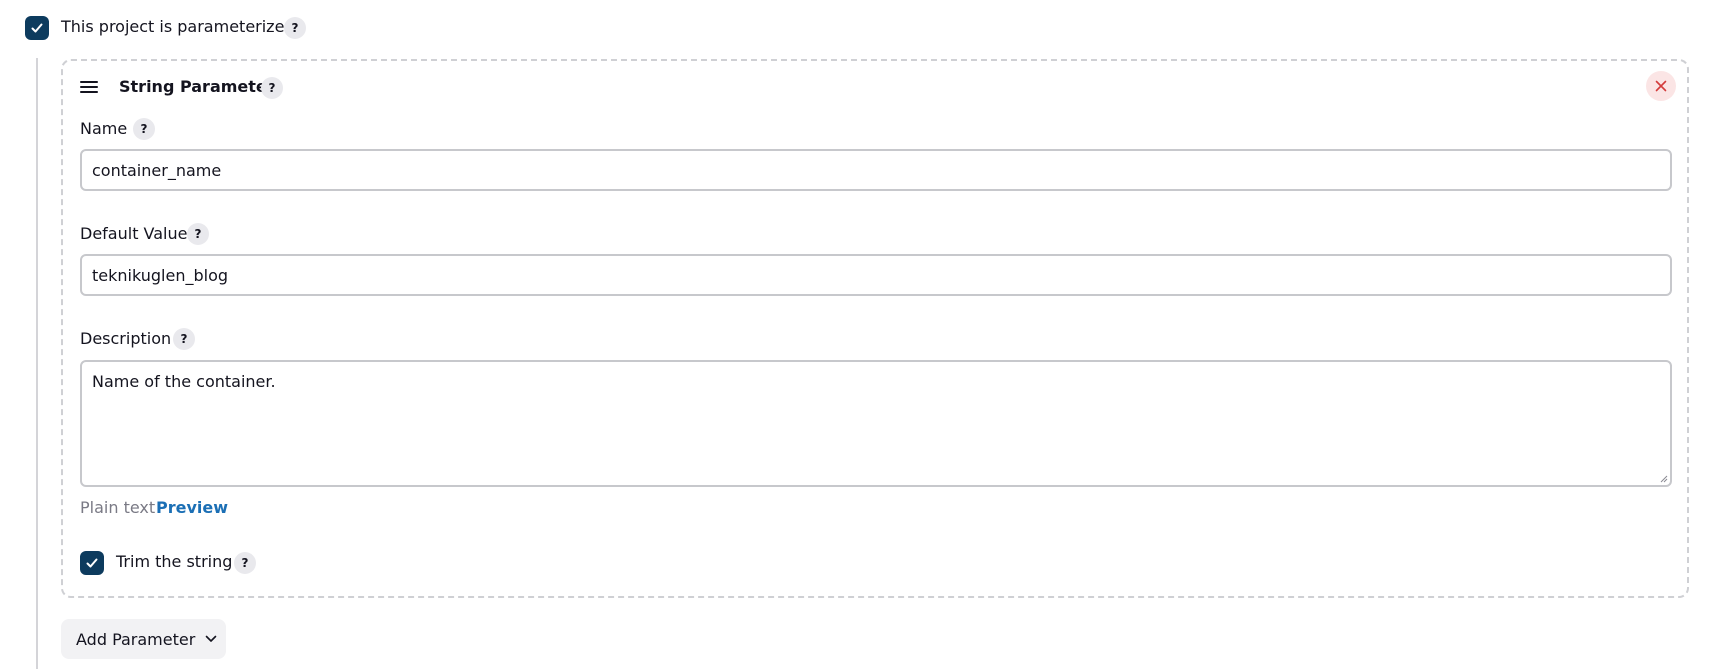 The width and height of the screenshot is (1718, 669). Describe the element at coordinates (134, 233) in the screenshot. I see `default-value-label: Default Value` at that location.